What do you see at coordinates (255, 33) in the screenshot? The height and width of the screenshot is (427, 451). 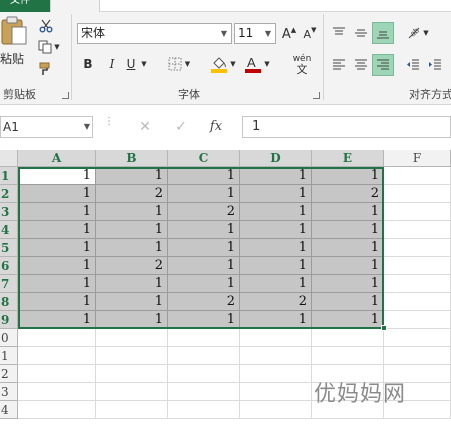 I see `font-size-dropdown: 11 ▼` at bounding box center [255, 33].